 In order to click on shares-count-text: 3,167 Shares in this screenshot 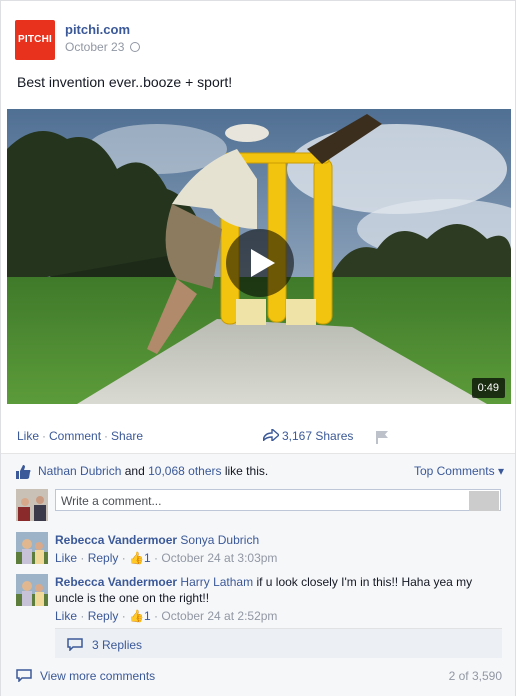, I will do `click(318, 436)`.